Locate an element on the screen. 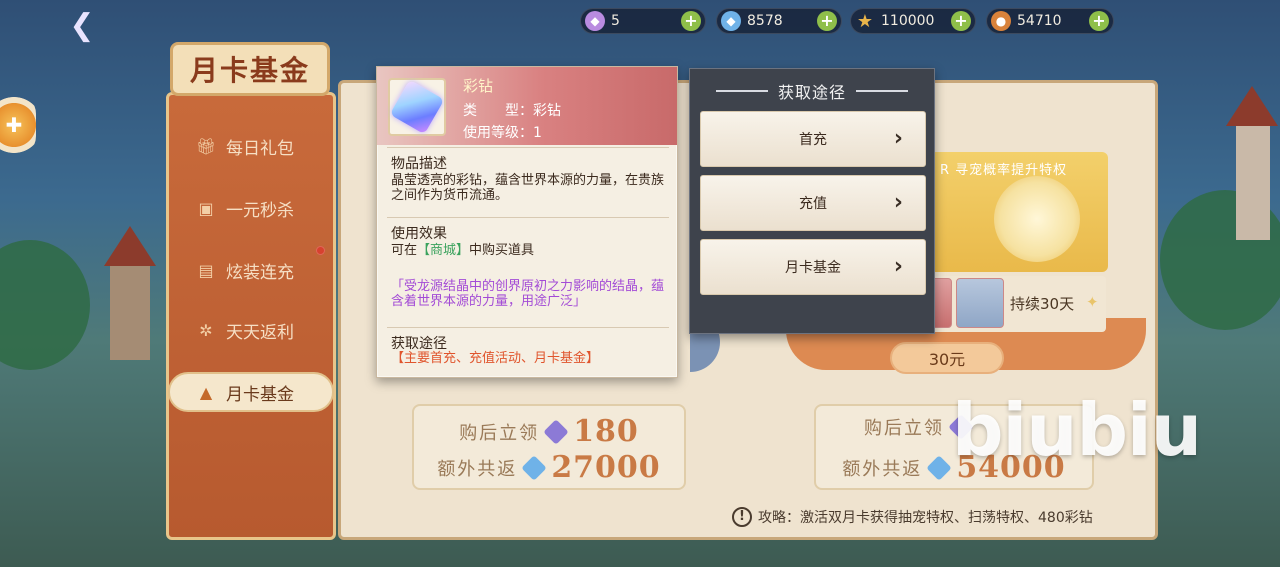 The image size is (1280, 567). fund-icon: ▲ is located at coordinates (206, 392).